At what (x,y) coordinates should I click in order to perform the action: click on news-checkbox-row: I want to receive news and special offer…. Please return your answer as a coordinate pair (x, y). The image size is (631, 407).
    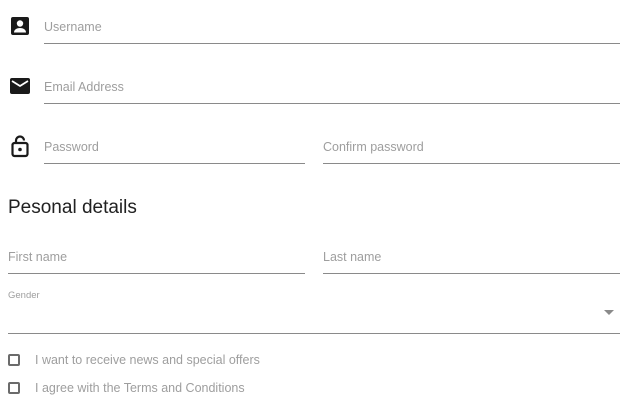
    Looking at the image, I should click on (134, 360).